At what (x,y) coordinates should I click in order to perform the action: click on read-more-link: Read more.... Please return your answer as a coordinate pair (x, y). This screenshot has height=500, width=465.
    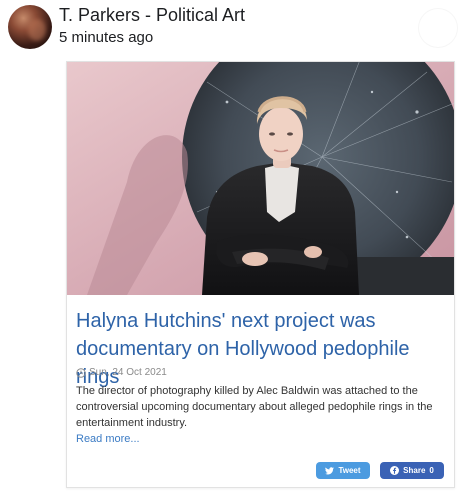
    Looking at the image, I should click on (108, 439).